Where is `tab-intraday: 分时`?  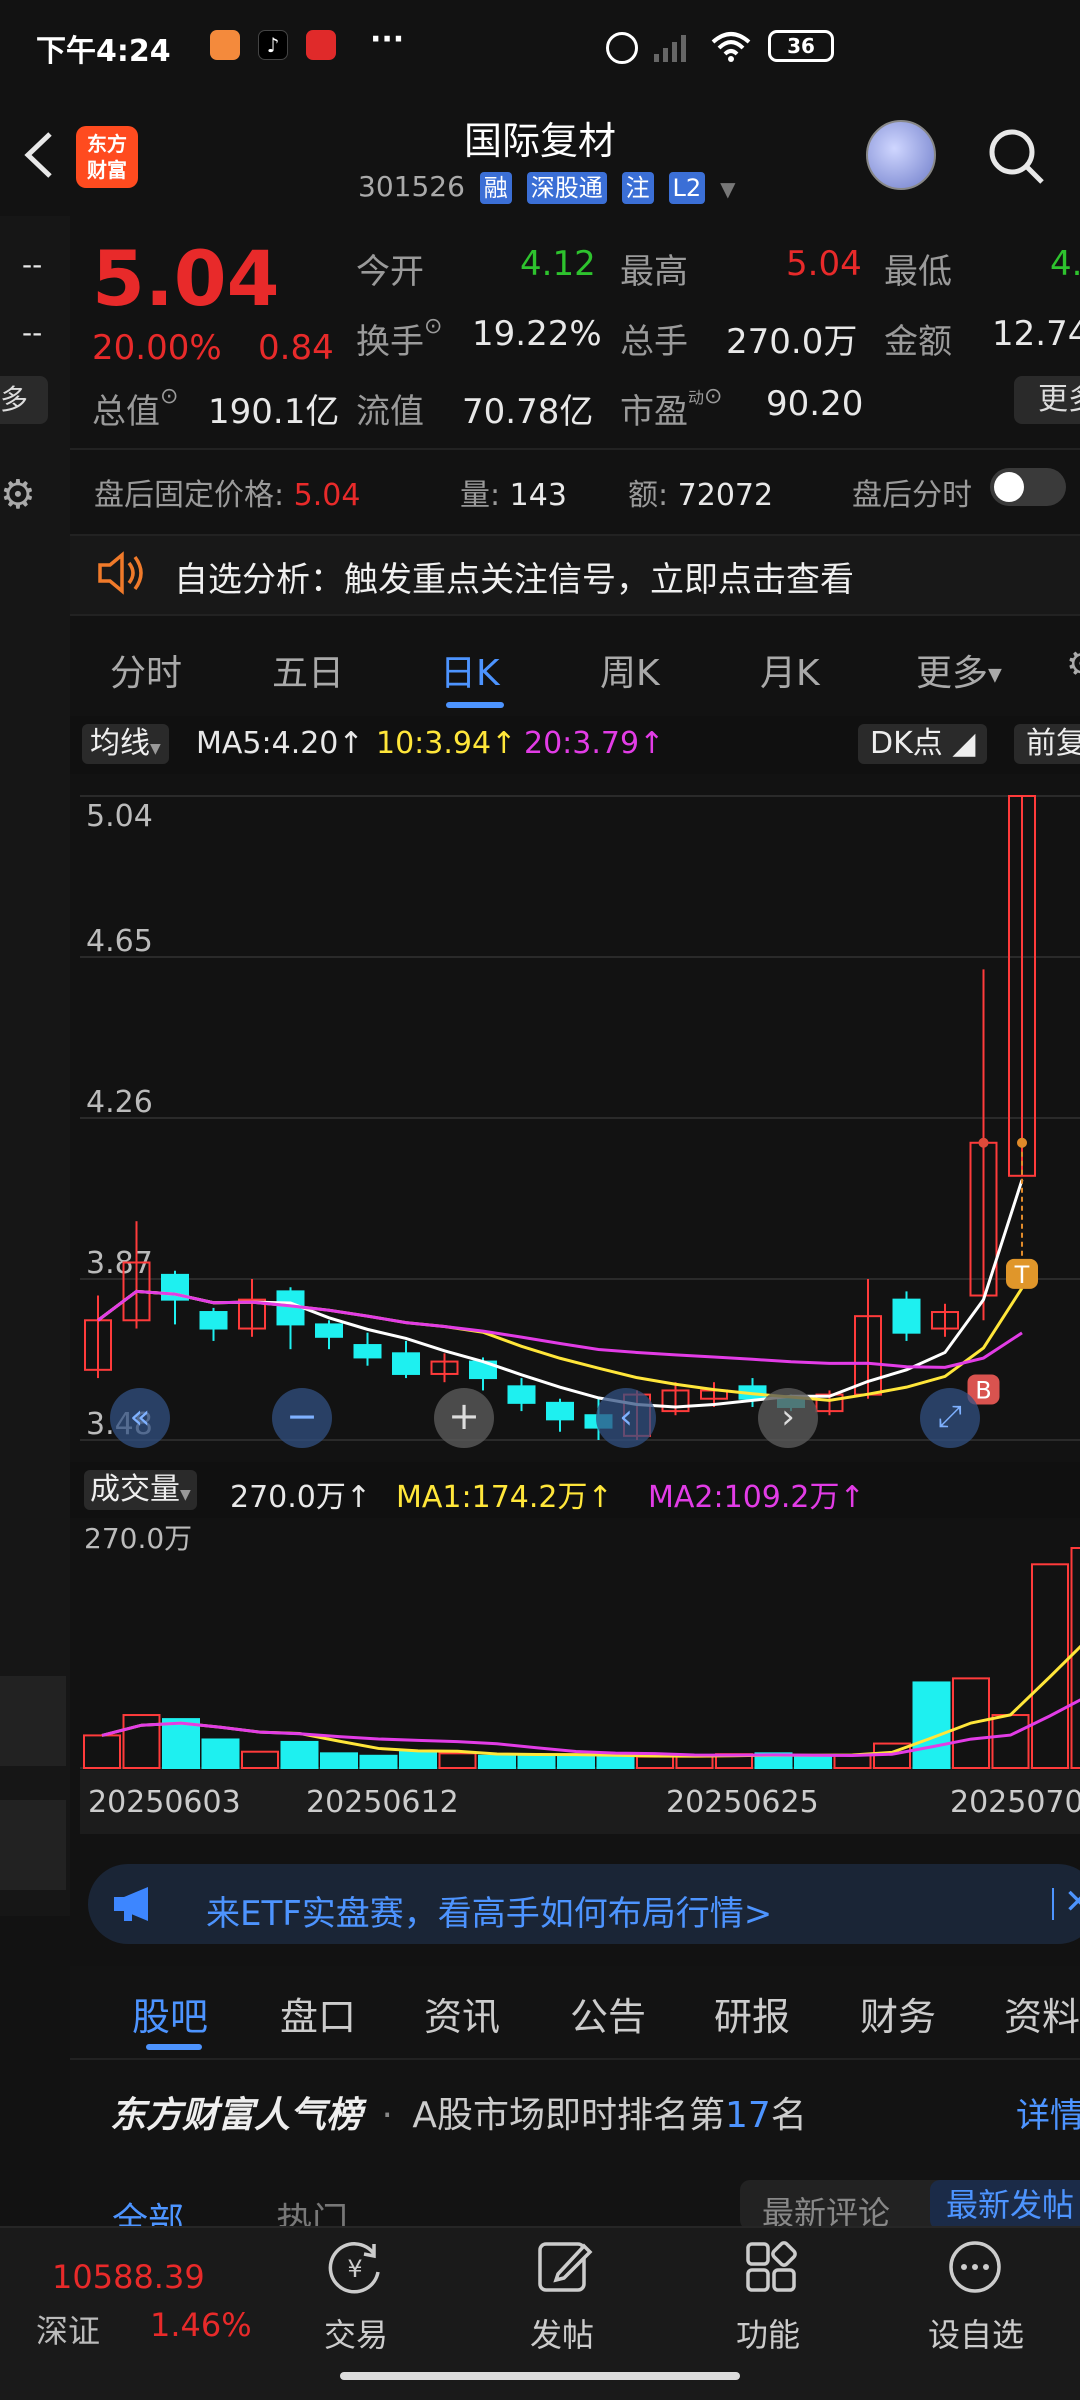
tab-intraday: 分时 is located at coordinates (146, 670).